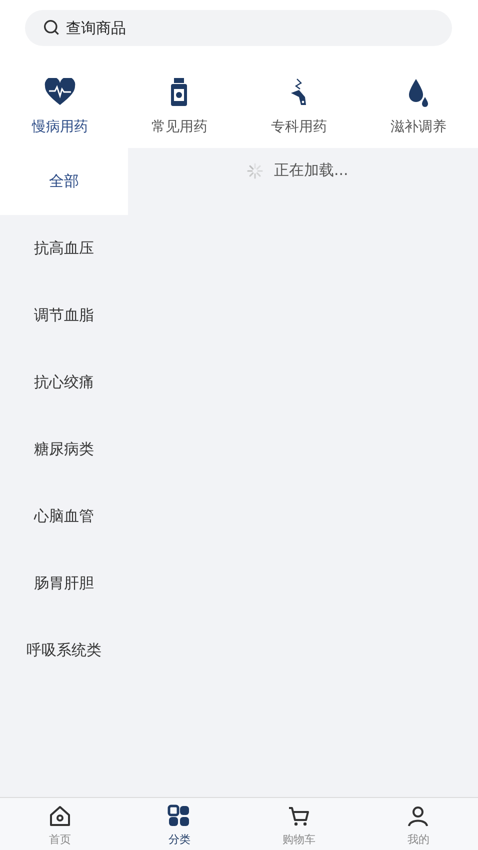 This screenshot has height=850, width=478. Describe the element at coordinates (298, 816) in the screenshot. I see `cart-icon` at that location.